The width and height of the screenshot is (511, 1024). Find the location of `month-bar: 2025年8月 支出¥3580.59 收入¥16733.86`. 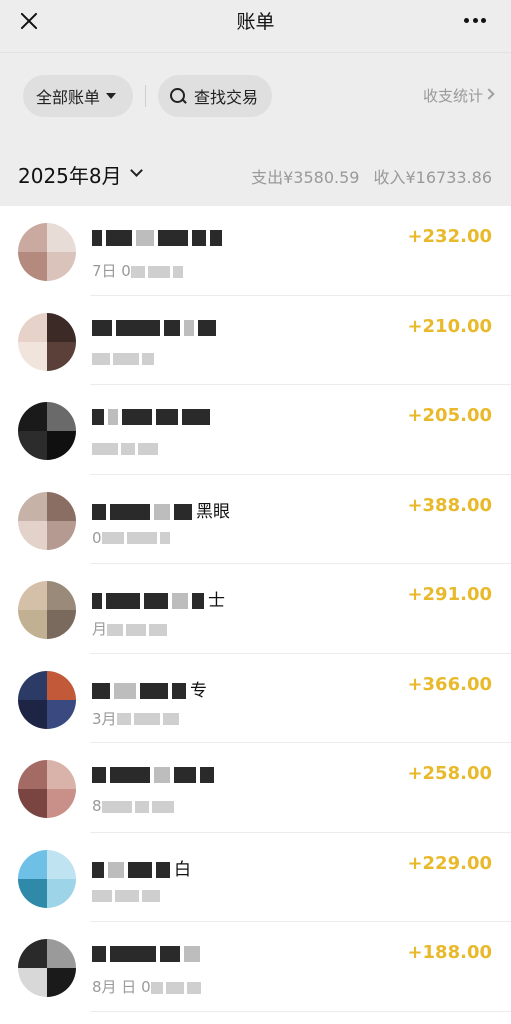

month-bar: 2025年8月 支出¥3580.59 收入¥16733.86 is located at coordinates (255, 174).